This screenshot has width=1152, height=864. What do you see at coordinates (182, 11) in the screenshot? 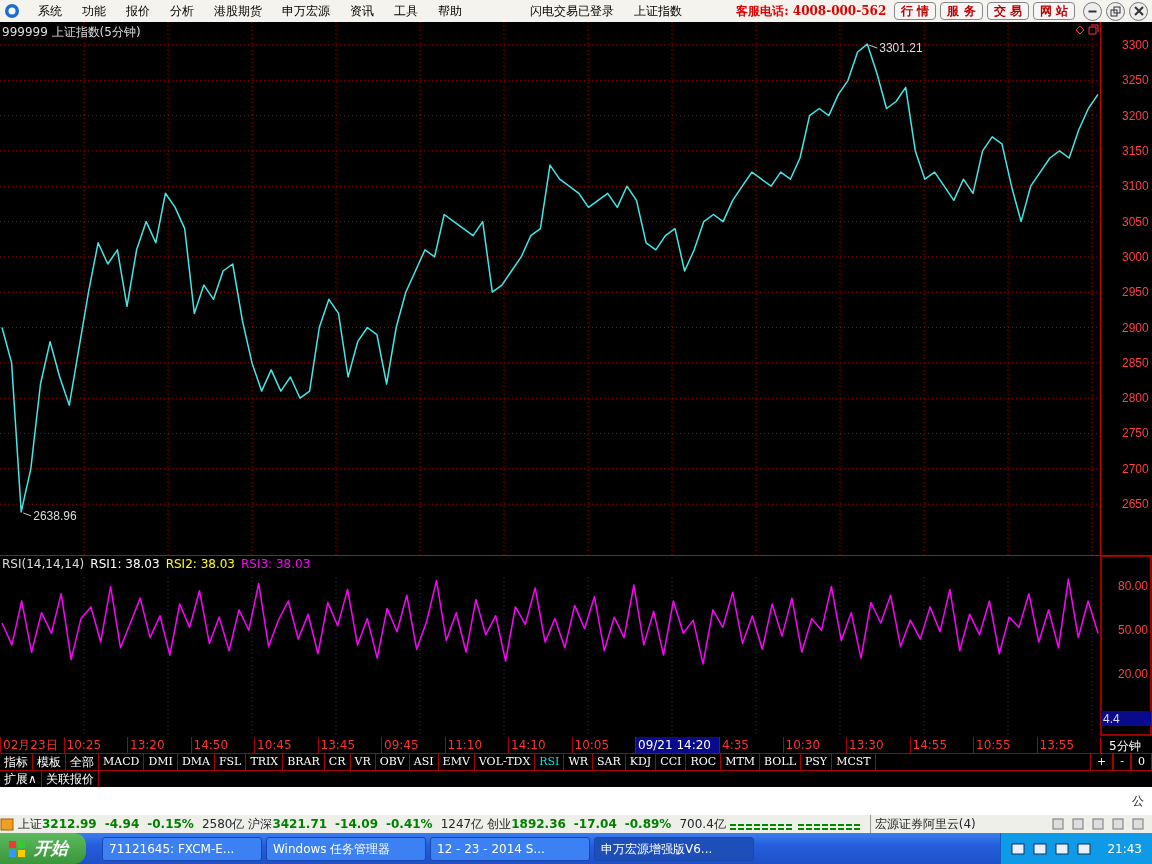
I see `menu-item: 分析` at bounding box center [182, 11].